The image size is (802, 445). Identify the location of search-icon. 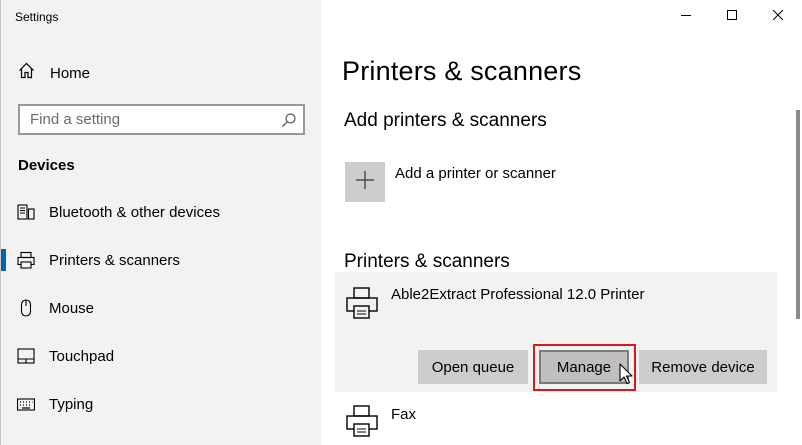
(289, 122).